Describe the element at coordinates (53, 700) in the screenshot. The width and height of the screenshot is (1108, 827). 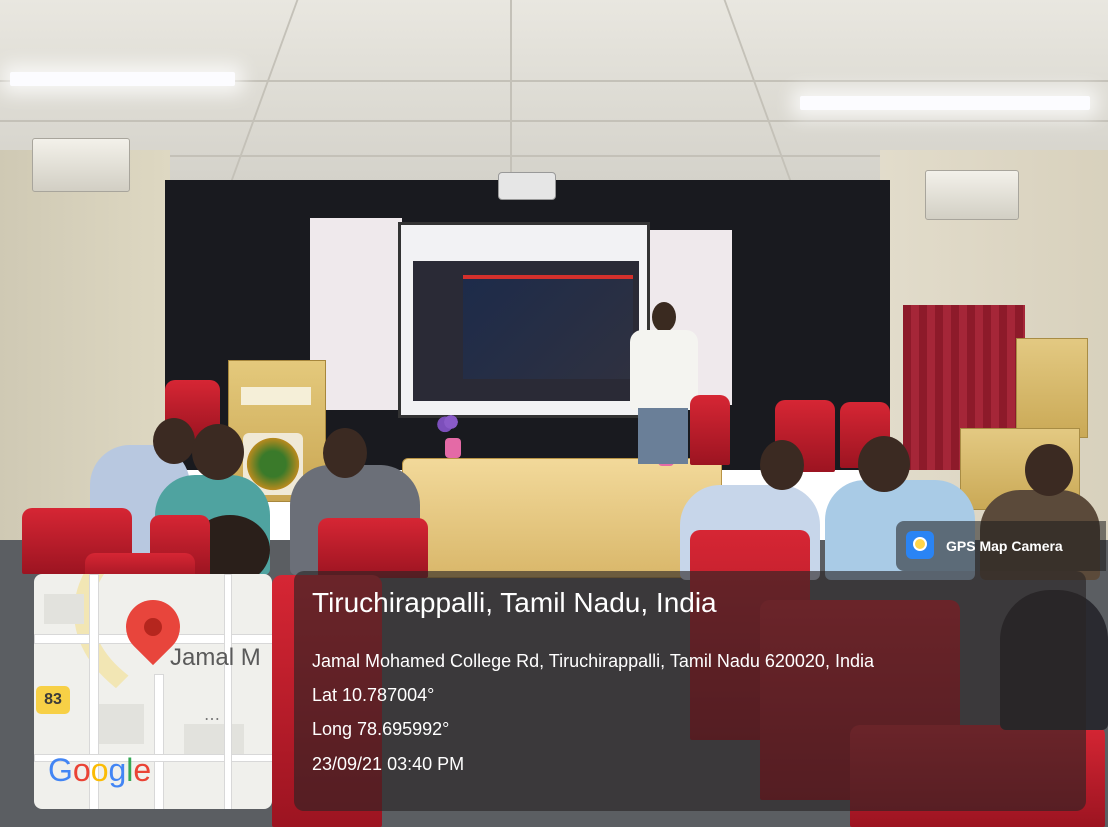
I see `route-number-badge: 83` at that location.